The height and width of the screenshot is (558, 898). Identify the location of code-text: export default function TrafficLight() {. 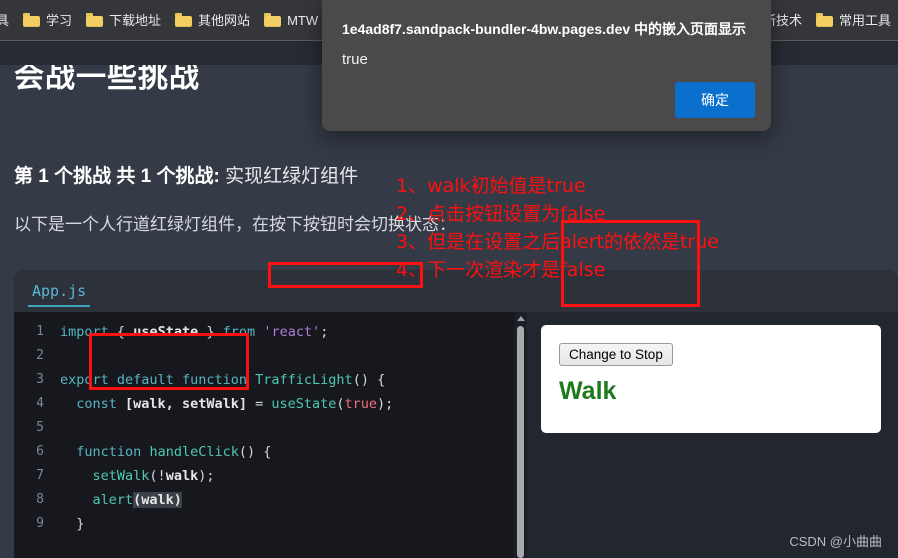
(223, 380).